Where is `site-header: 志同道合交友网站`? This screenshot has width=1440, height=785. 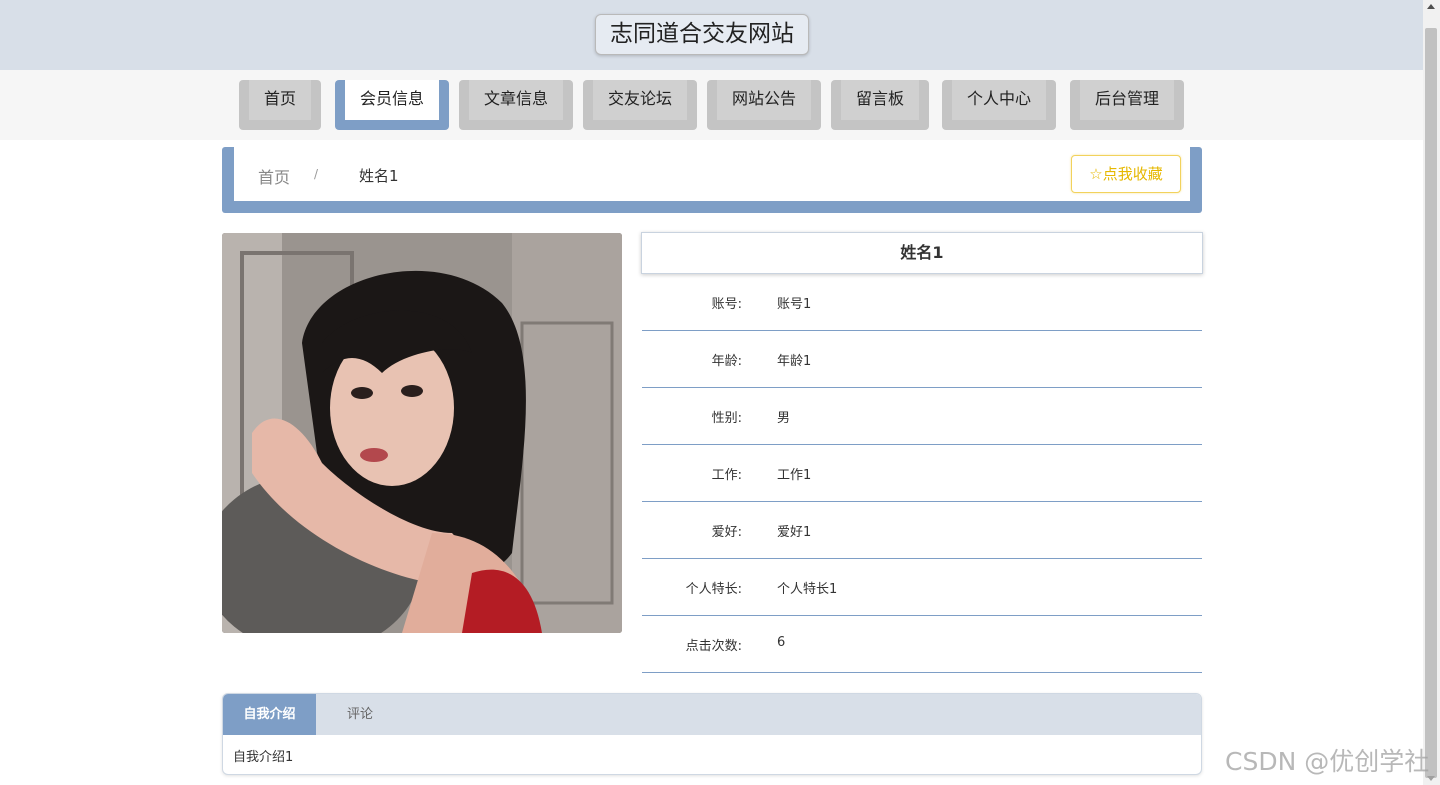 site-header: 志同道合交友网站 is located at coordinates (711, 35).